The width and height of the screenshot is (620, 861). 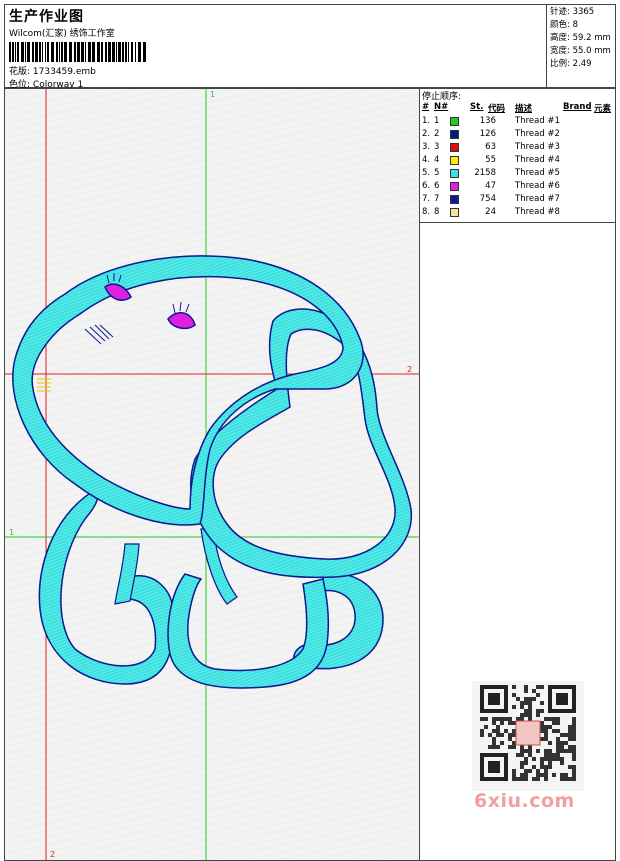 I want to click on thread-row: 2. 2 126 Thread #2, so click(x=518, y=134).